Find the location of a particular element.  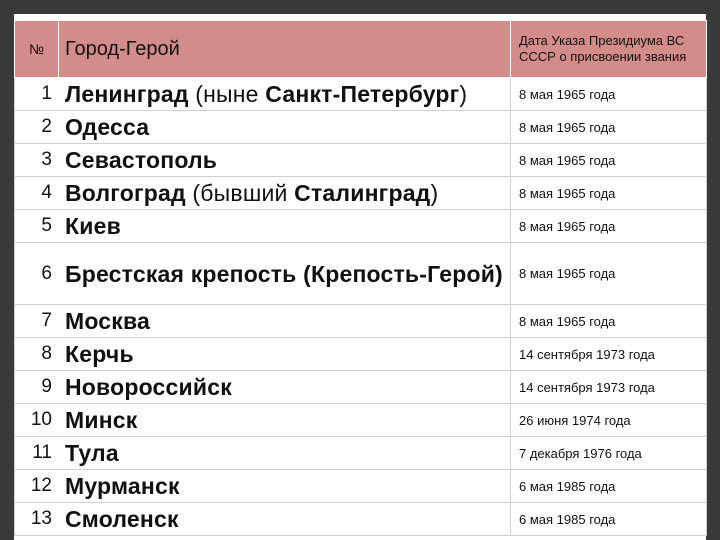

row-number: 8 is located at coordinates (36, 354).